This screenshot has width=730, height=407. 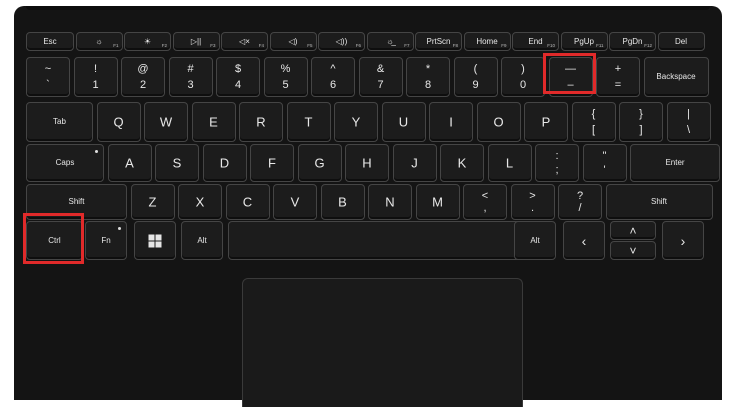 What do you see at coordinates (675, 163) in the screenshot?
I see `enter-key: Enter` at bounding box center [675, 163].